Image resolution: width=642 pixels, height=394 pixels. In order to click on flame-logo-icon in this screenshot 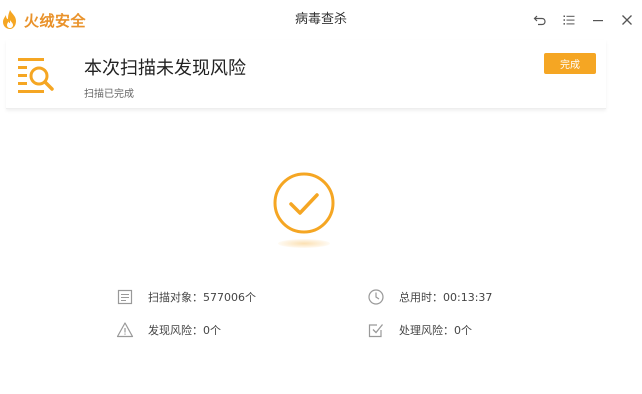, I will do `click(9, 19)`.